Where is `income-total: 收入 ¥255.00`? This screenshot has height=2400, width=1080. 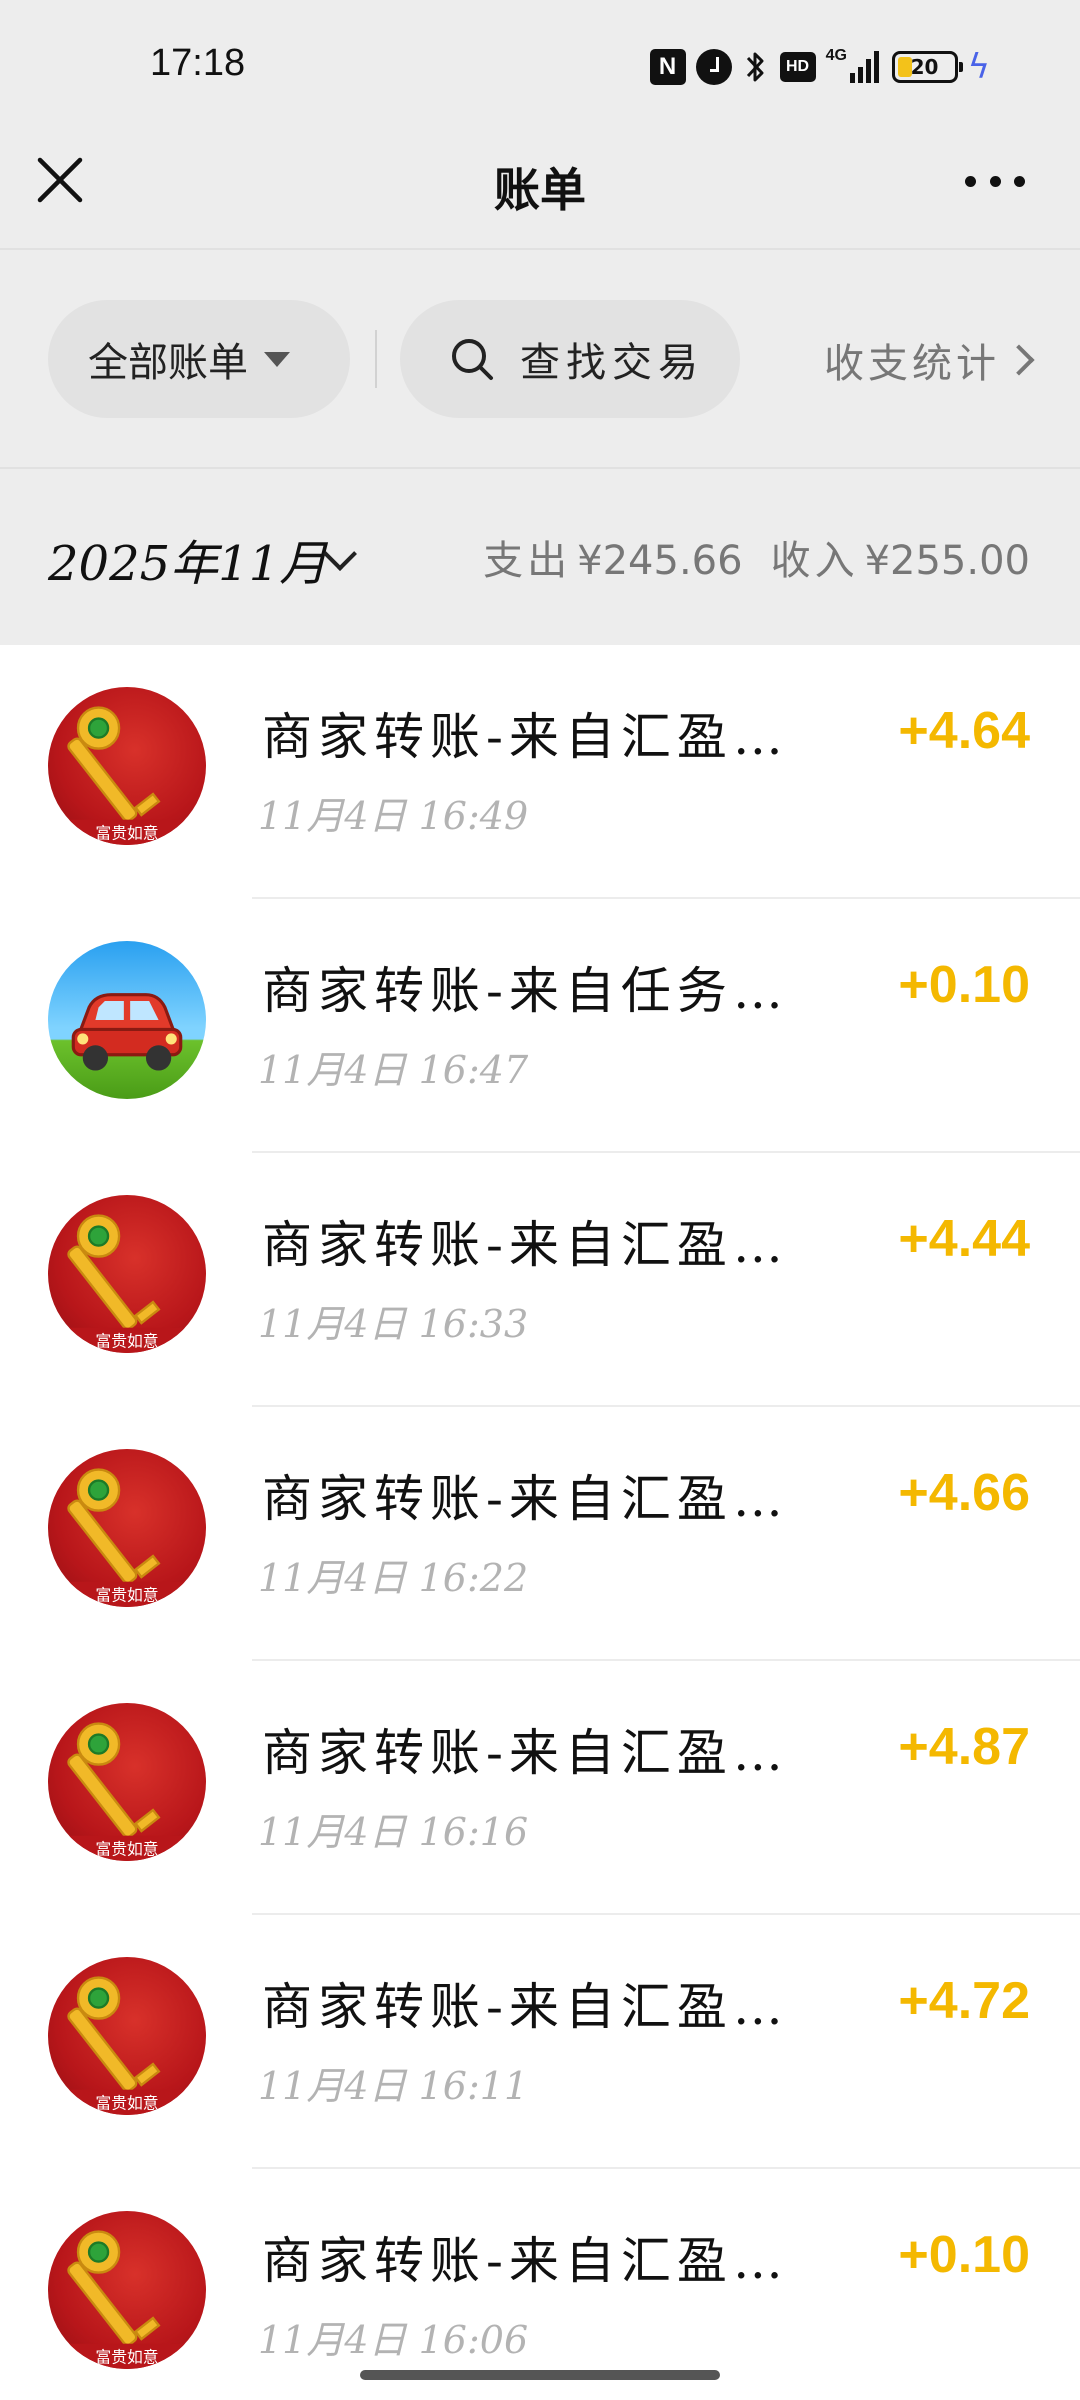
income-total: 收入 ¥255.00 is located at coordinates (900, 557).